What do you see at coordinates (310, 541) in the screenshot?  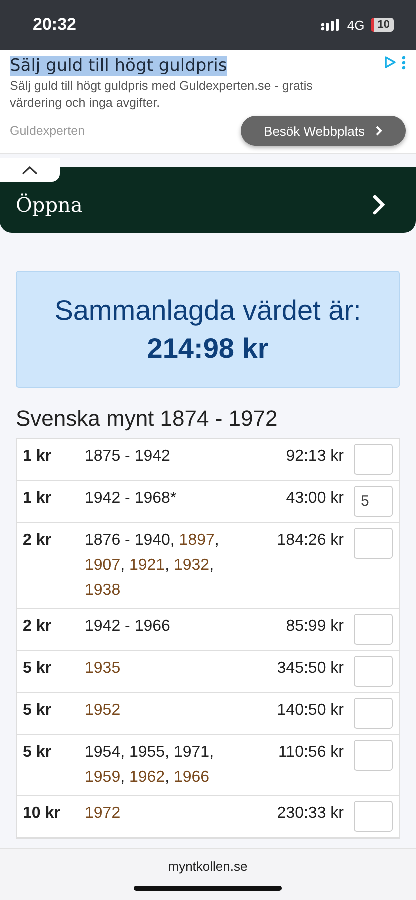 I see `value-cell-text: 184:26 kr` at bounding box center [310, 541].